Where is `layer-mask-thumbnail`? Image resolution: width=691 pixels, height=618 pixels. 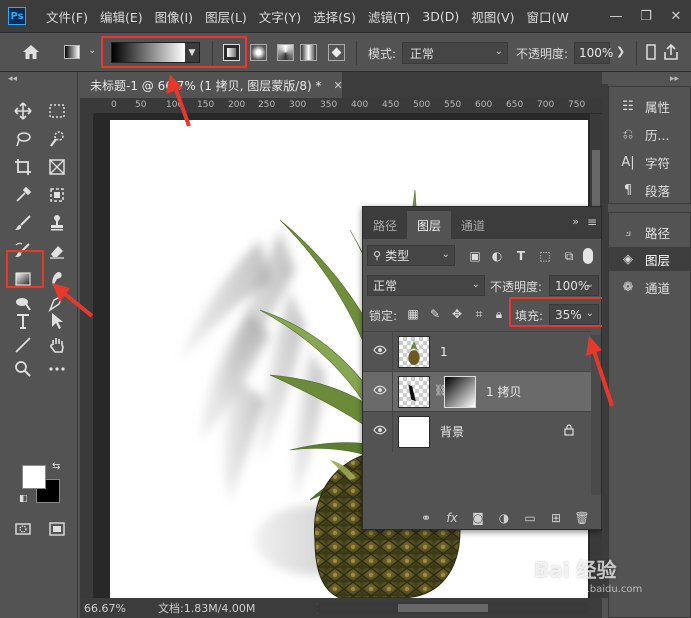 layer-mask-thumbnail is located at coordinates (460, 392).